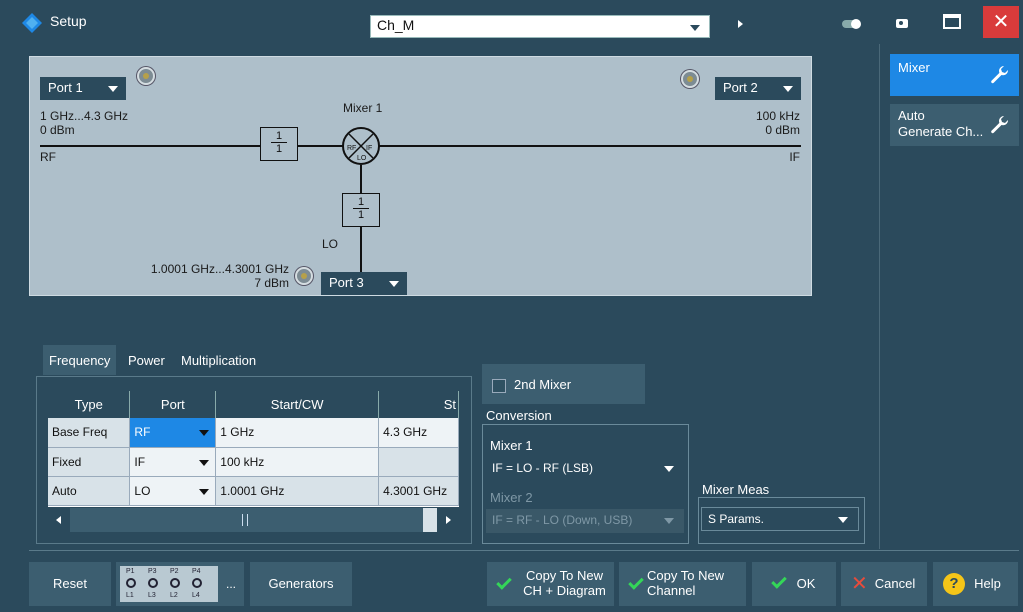  I want to click on type-cell: Auto, so click(89, 491).